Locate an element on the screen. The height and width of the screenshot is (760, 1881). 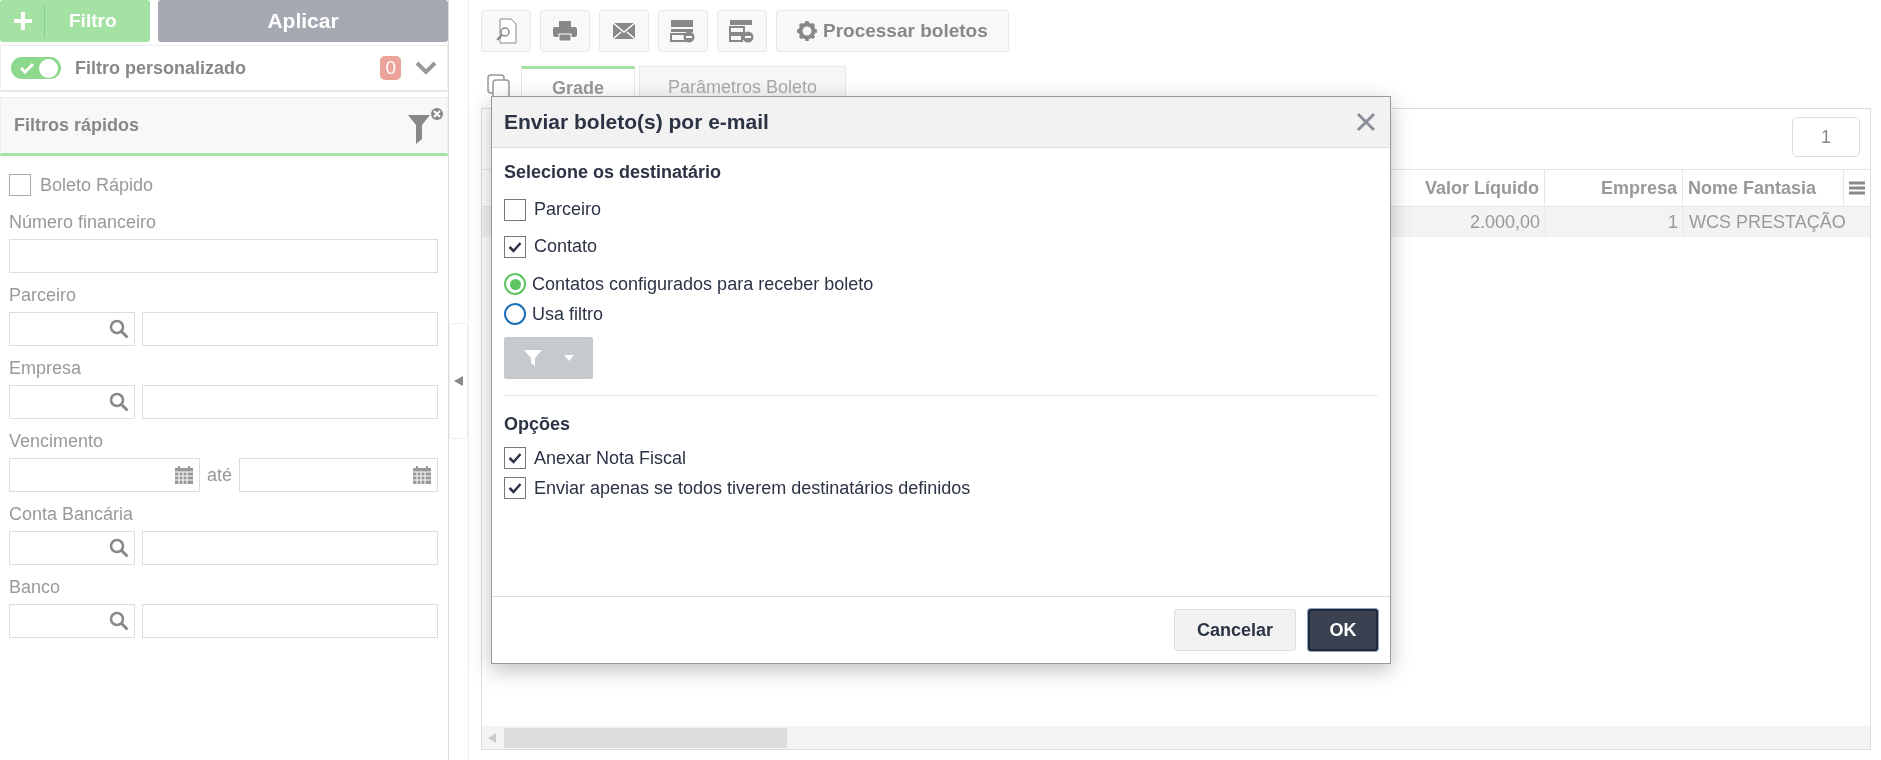
print-button is located at coordinates (565, 31).